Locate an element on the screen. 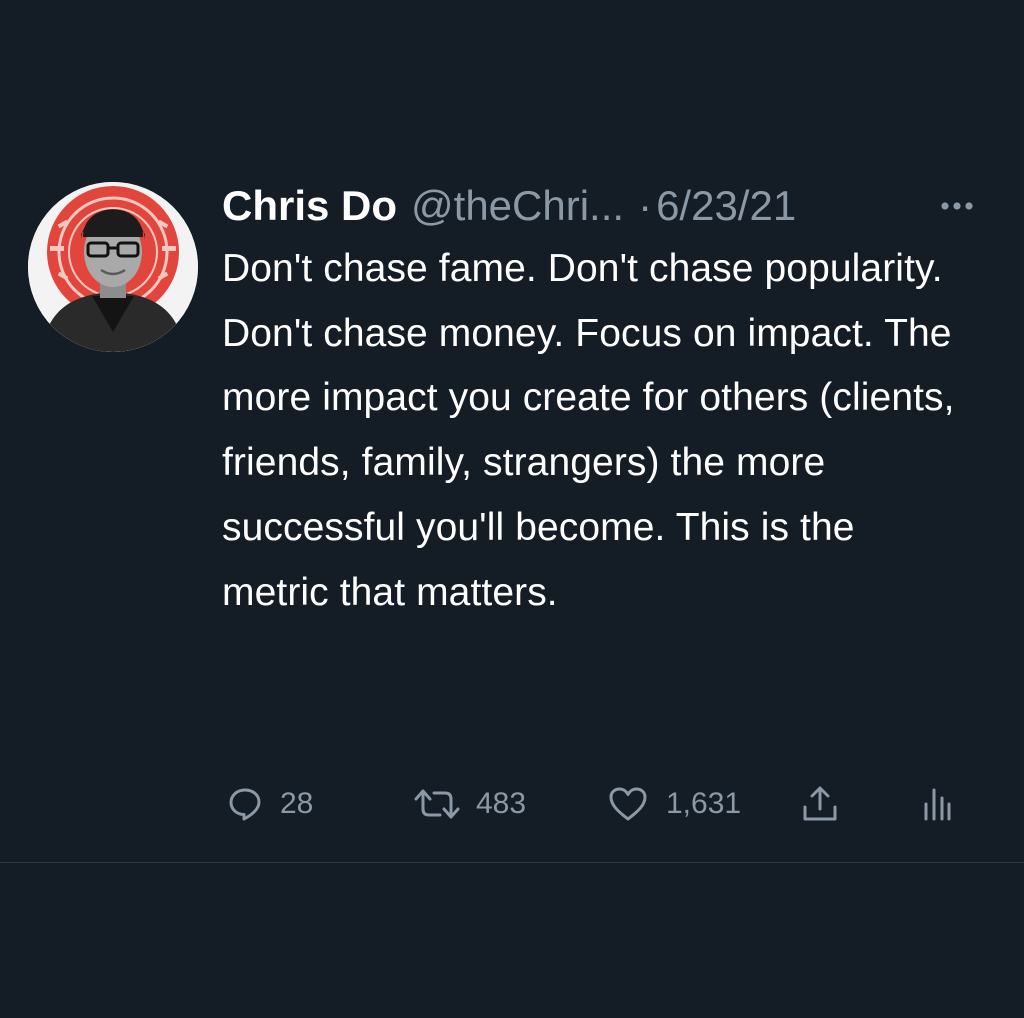  share-icon is located at coordinates (820, 803).